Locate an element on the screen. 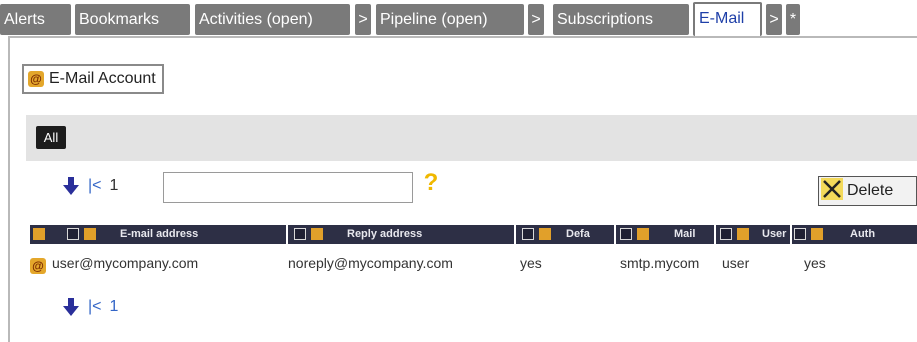  cell-user: user is located at coordinates (736, 263).